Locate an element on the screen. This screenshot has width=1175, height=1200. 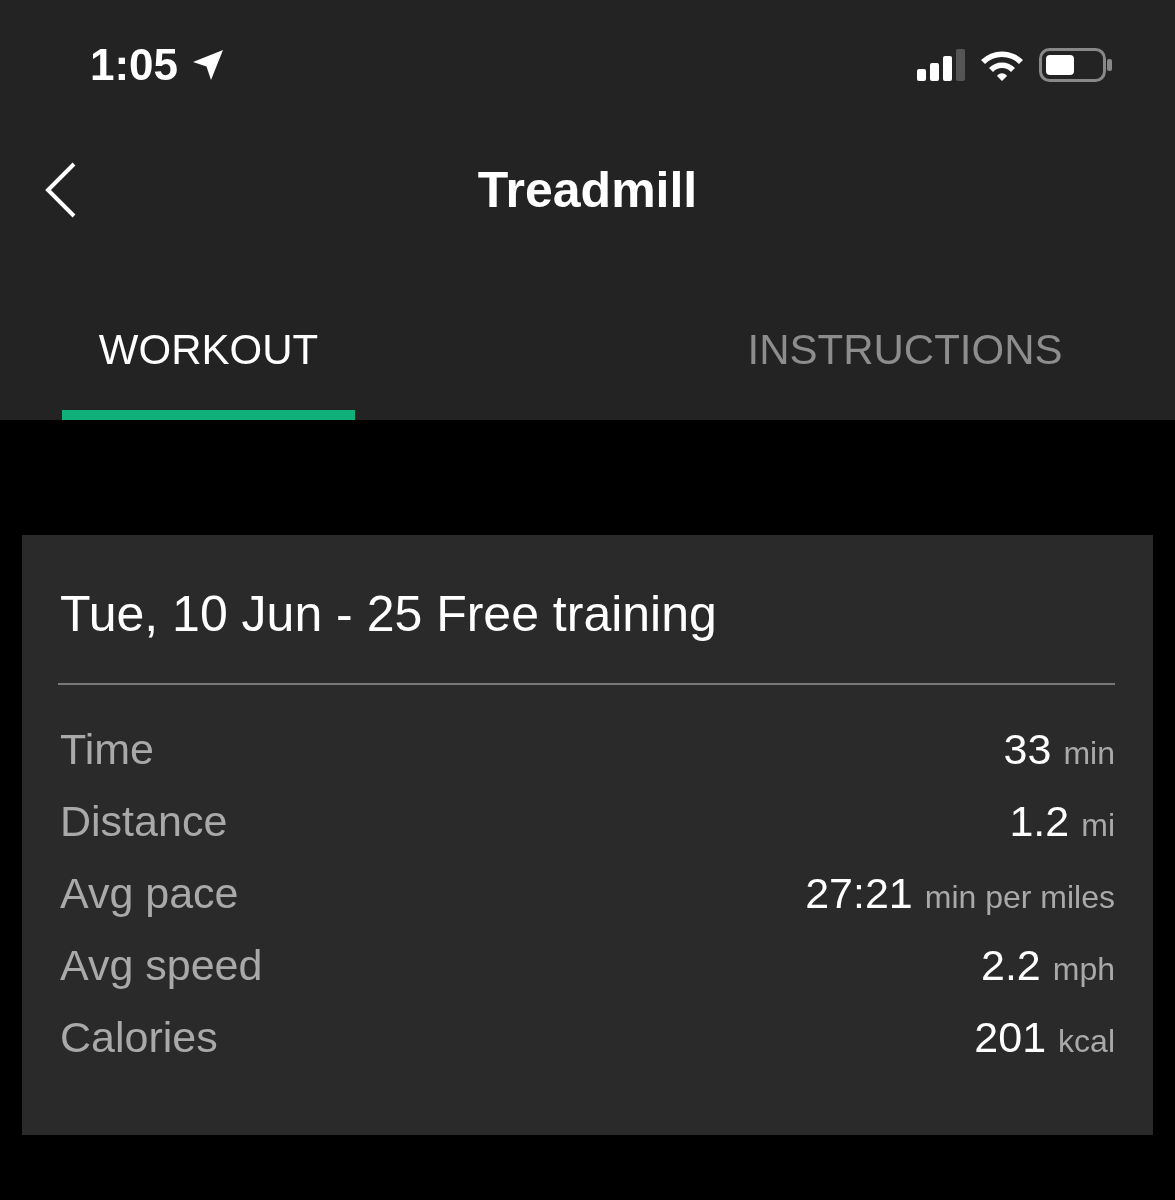
tab: INSTRUCTIONS is located at coordinates (905, 335).